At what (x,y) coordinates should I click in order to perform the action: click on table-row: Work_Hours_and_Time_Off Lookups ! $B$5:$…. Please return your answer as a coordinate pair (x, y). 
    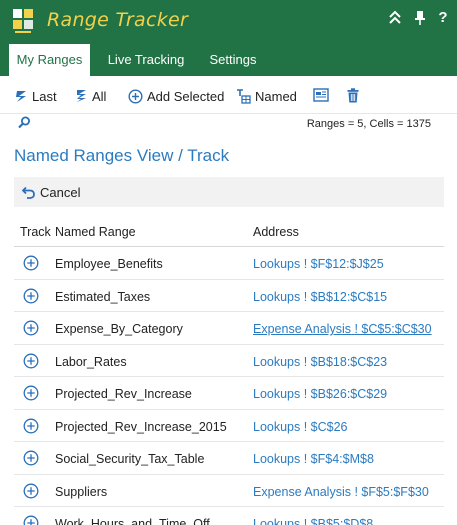
    Looking at the image, I should click on (229, 516).